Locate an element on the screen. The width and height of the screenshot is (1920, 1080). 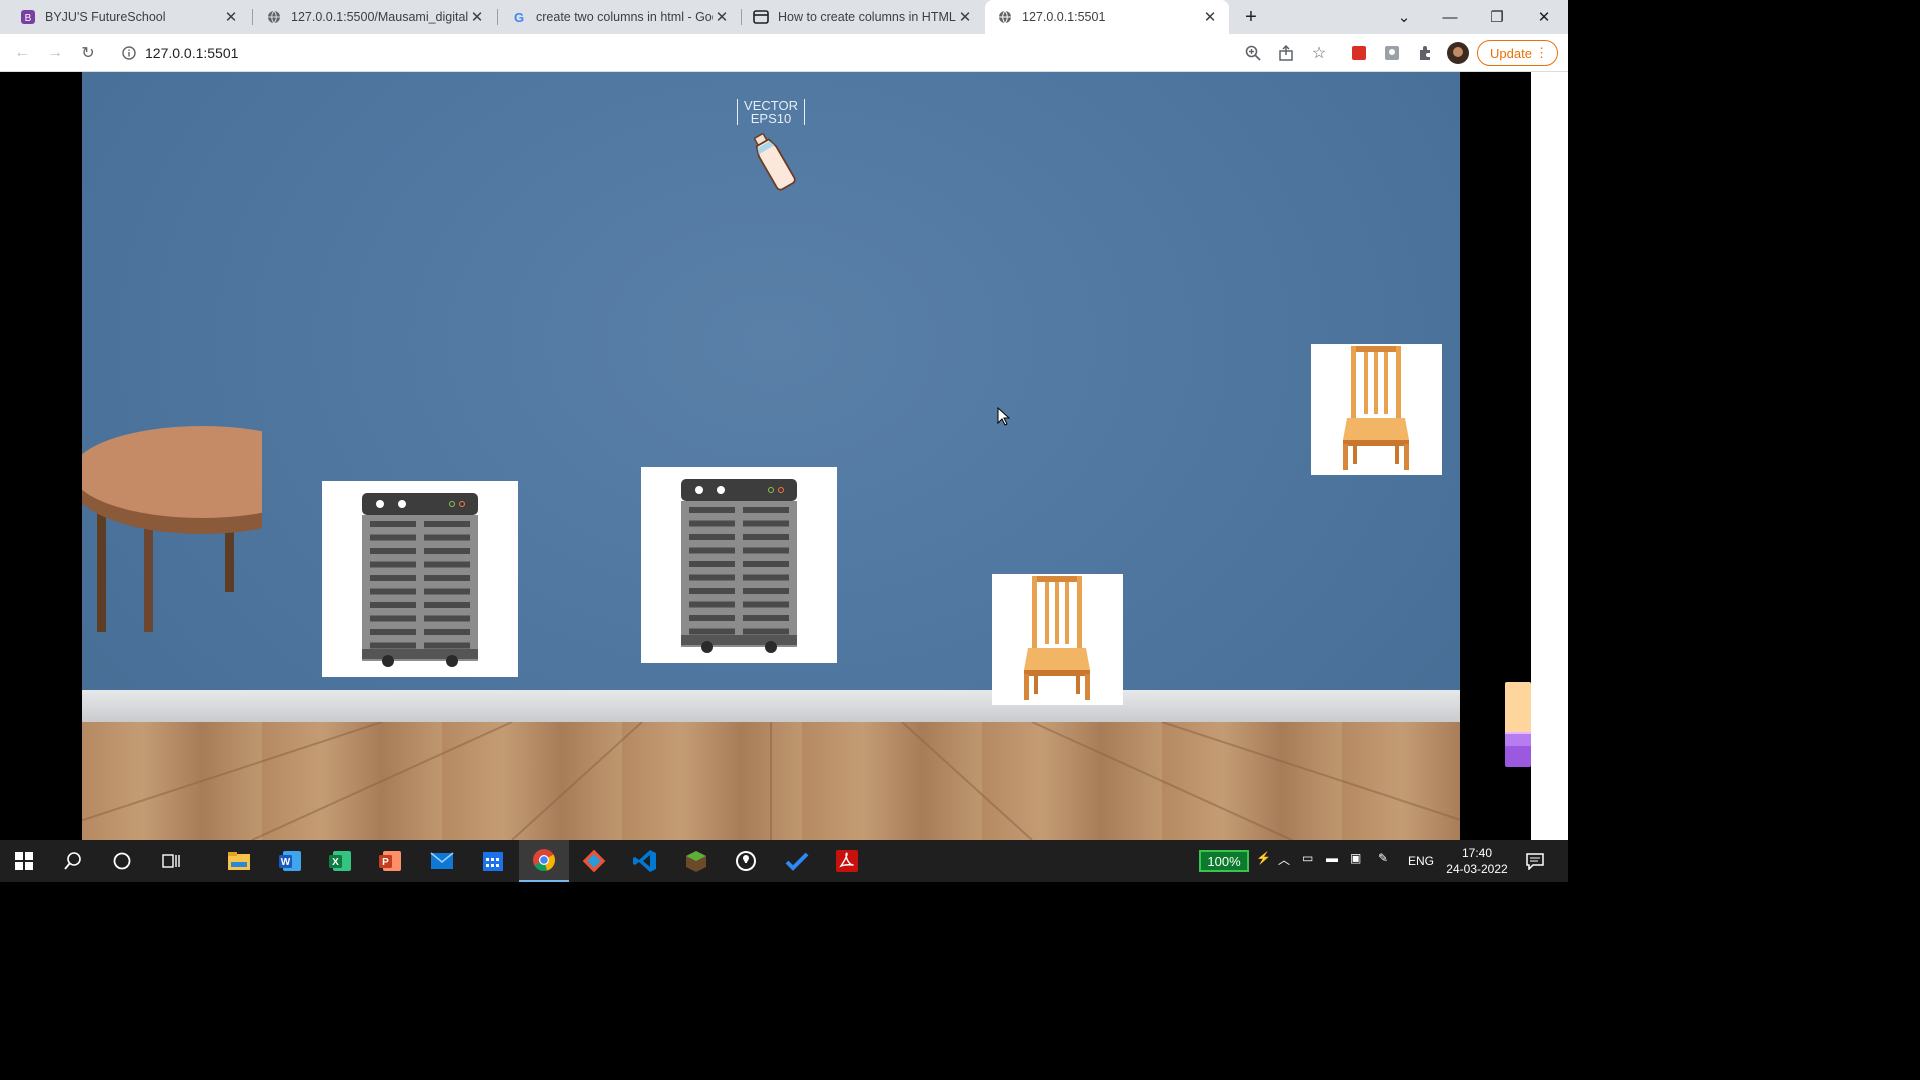
cortana-icon is located at coordinates (122, 861).